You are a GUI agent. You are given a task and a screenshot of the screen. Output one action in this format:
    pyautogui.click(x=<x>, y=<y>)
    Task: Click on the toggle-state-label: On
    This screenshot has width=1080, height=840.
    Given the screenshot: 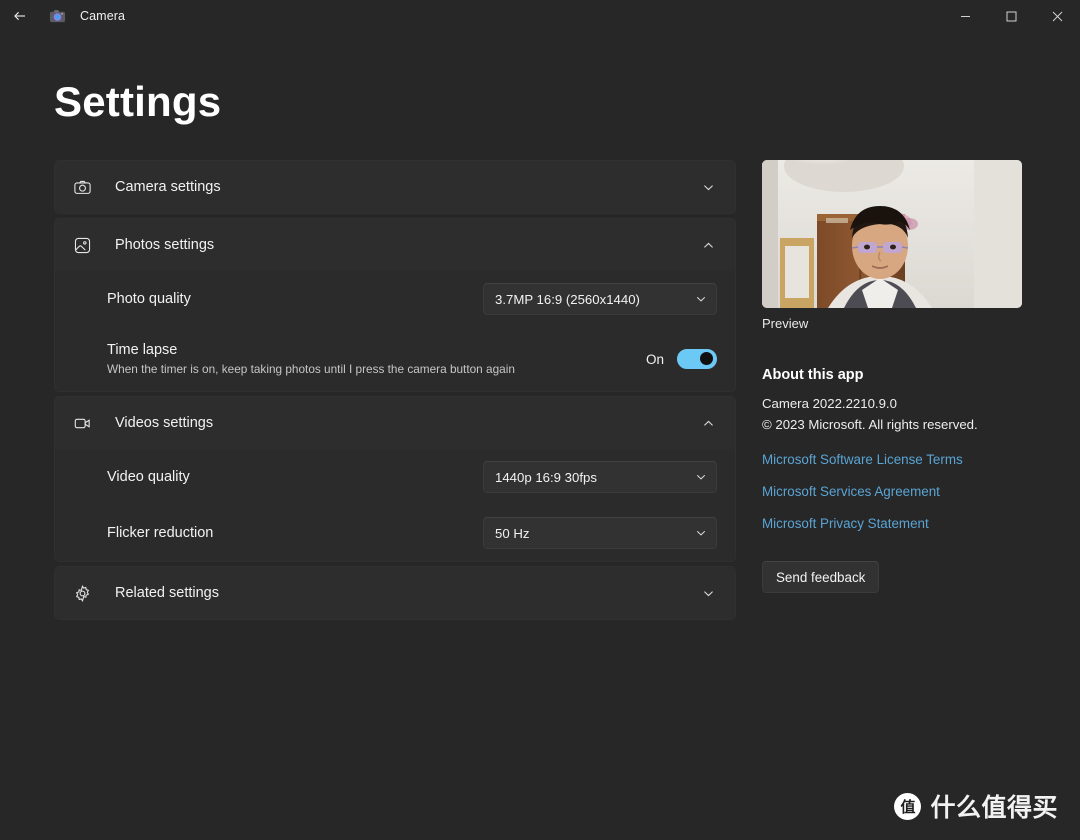 What is the action you would take?
    pyautogui.click(x=654, y=359)
    